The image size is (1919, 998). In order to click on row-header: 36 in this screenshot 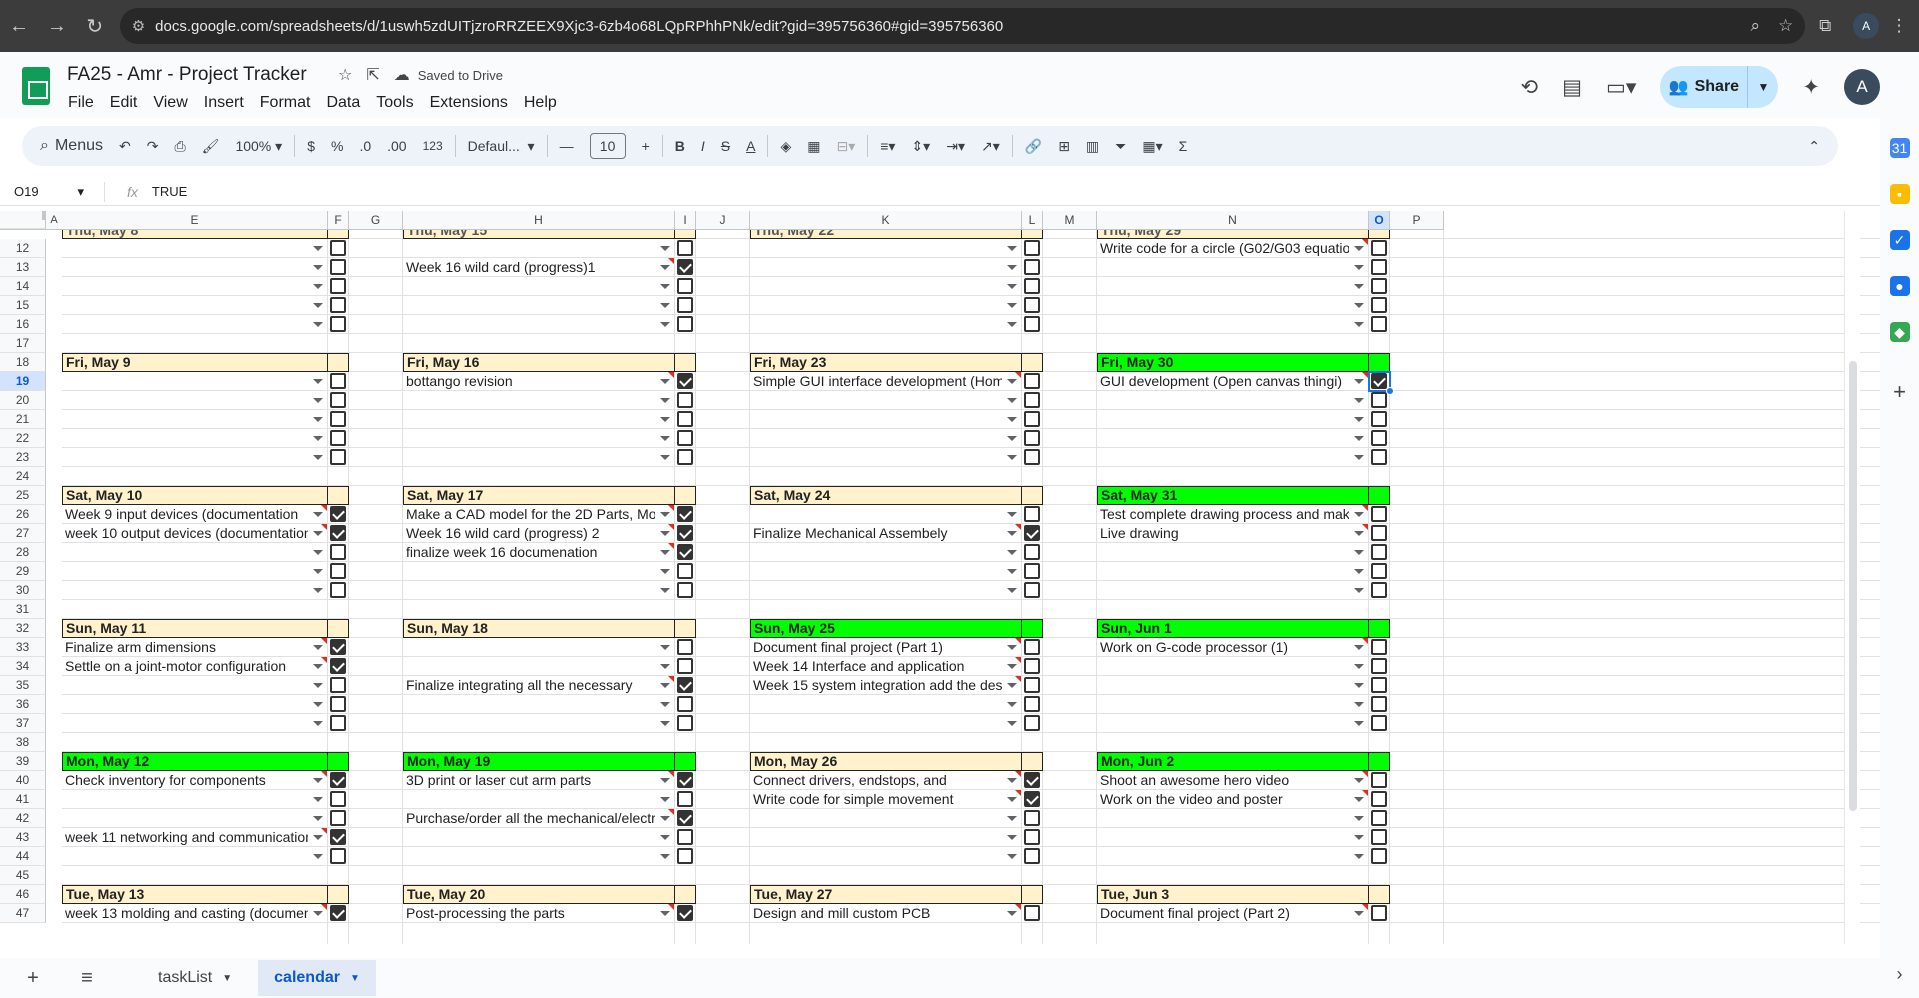, I will do `click(23, 704)`.